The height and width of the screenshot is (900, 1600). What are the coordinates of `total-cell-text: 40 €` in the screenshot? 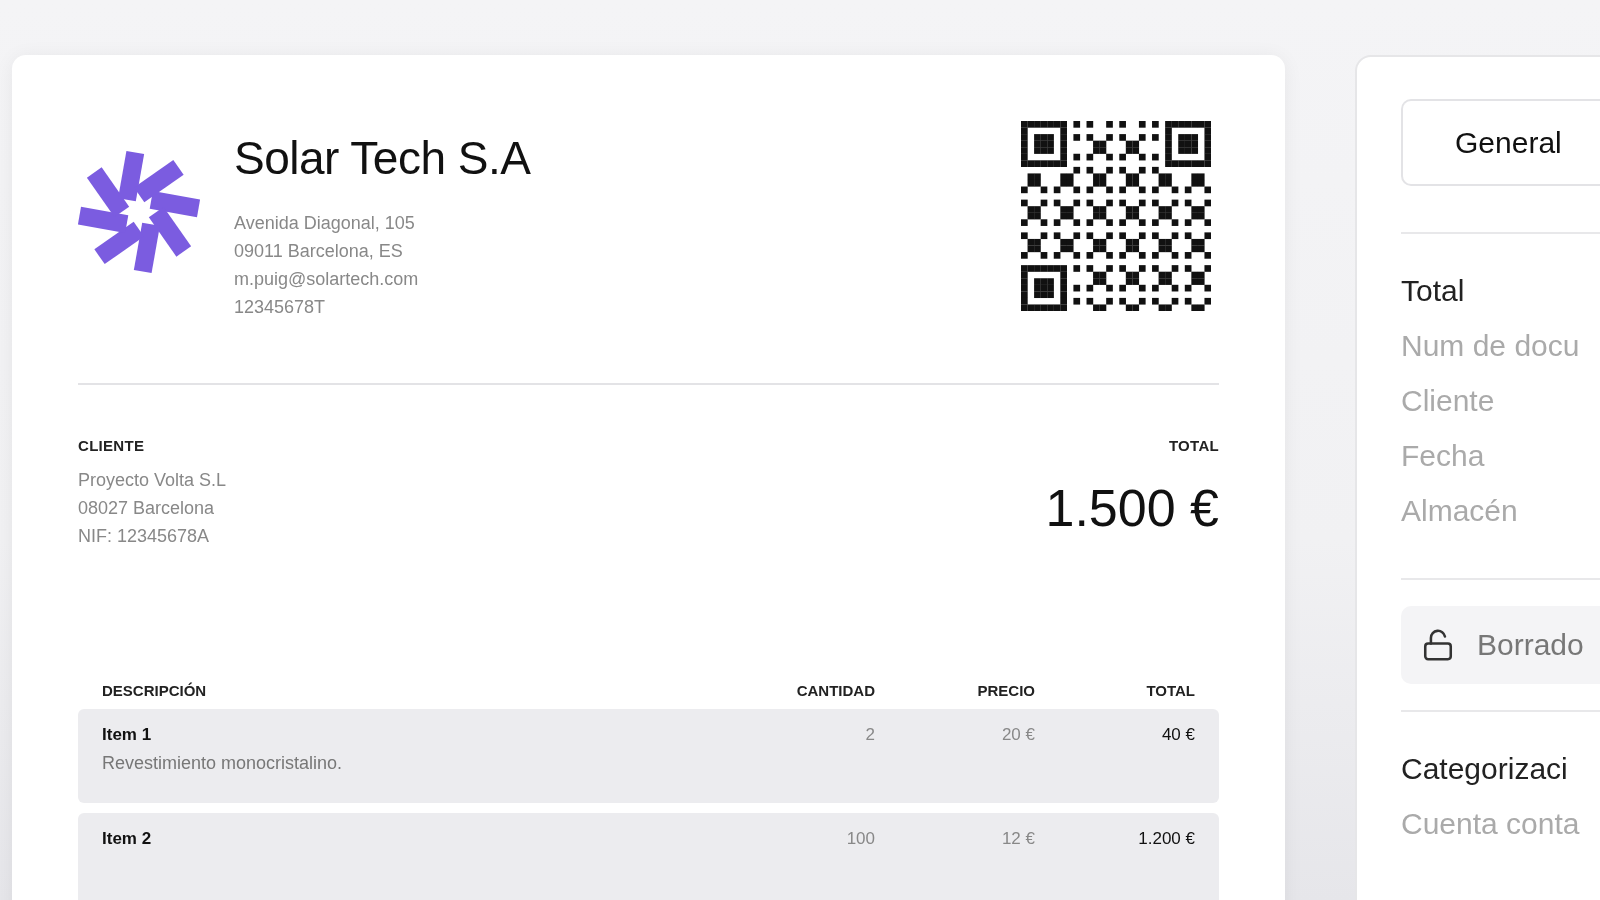 It's located at (1177, 735).